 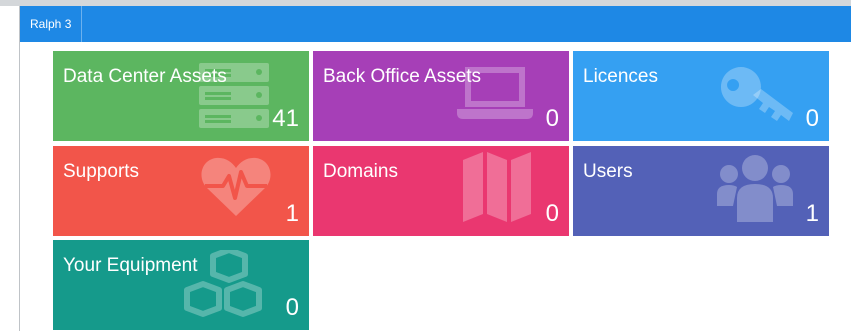 I want to click on tile-count: 41, so click(x=285, y=118).